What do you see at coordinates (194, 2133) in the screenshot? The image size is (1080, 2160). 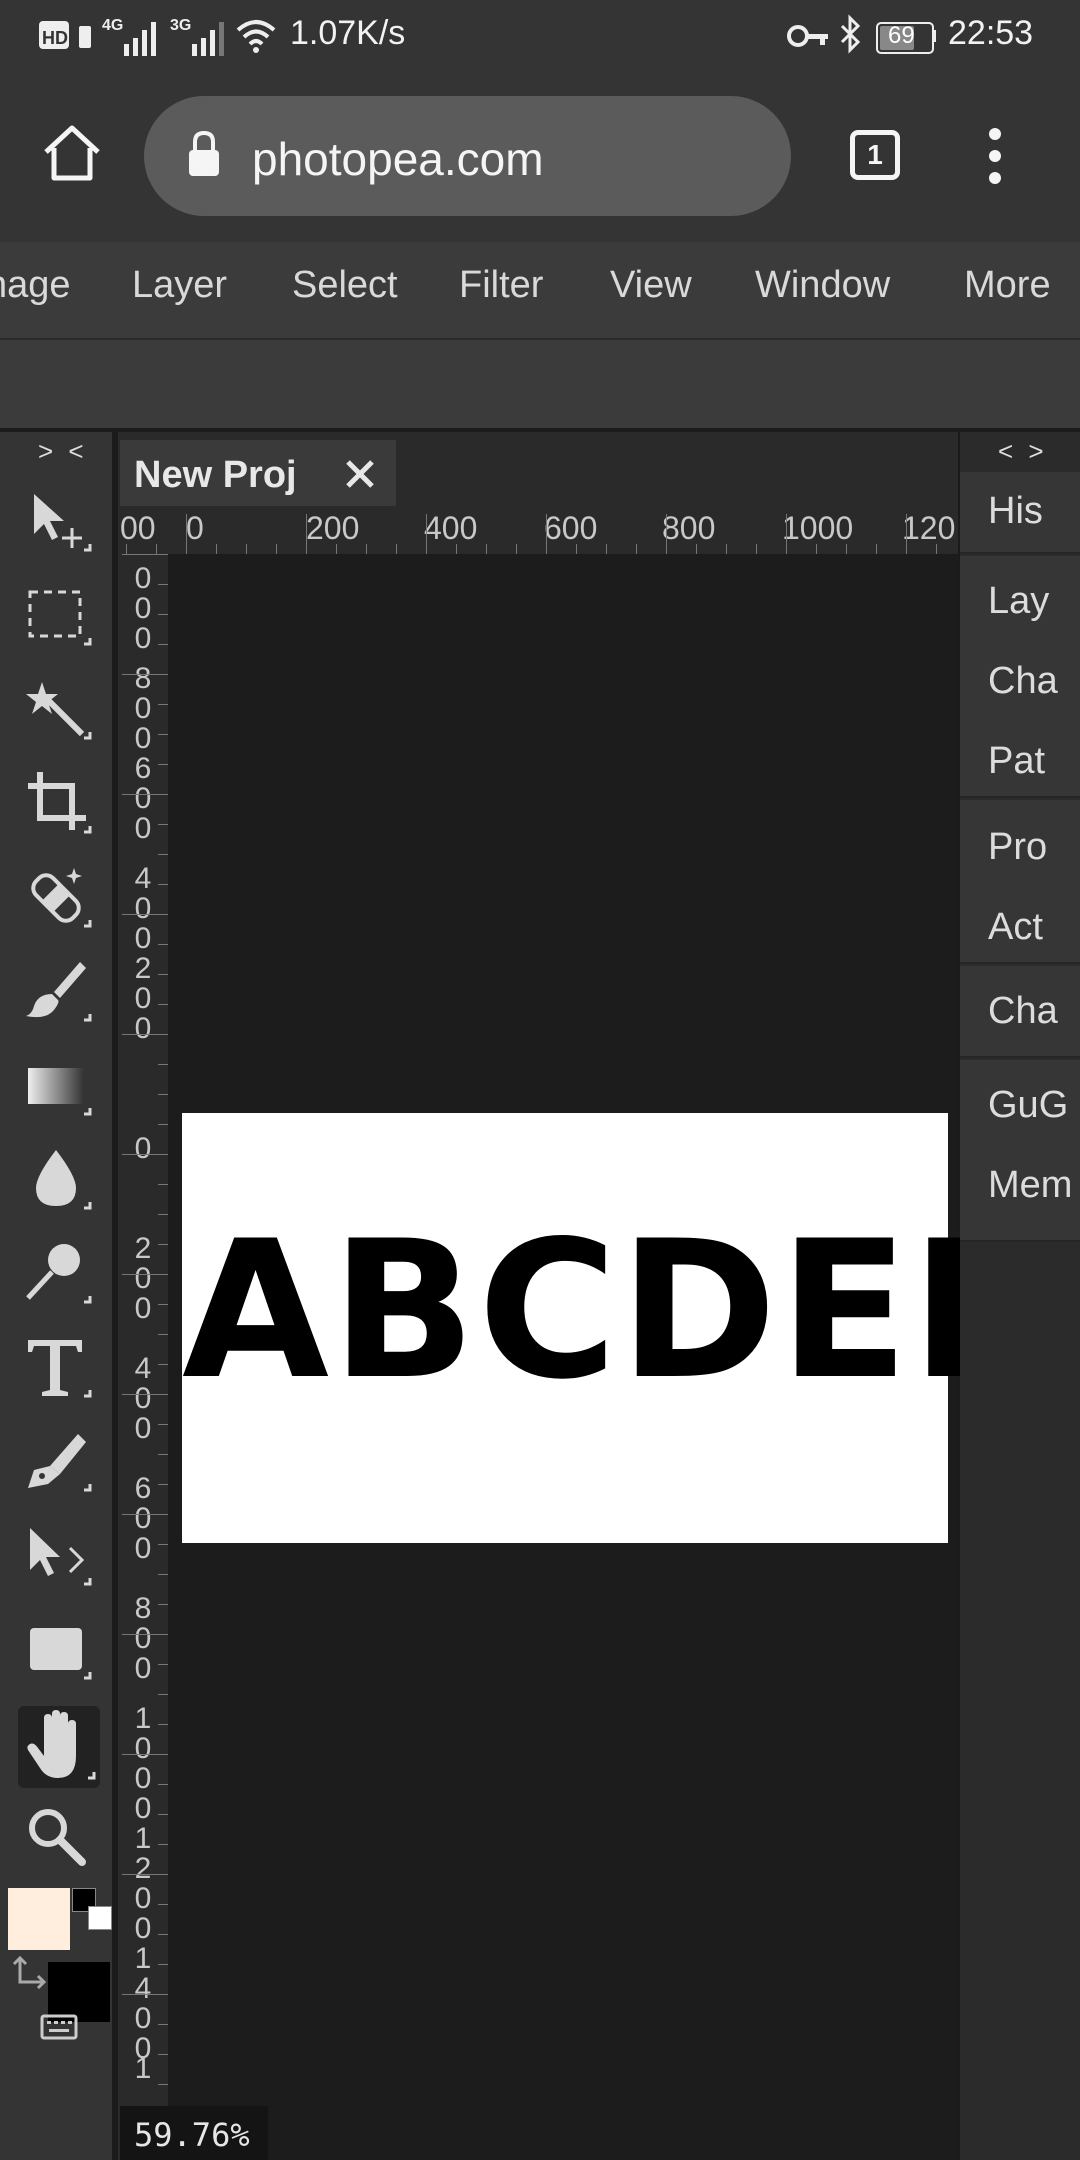 I see `zoom-level: 59.76%` at bounding box center [194, 2133].